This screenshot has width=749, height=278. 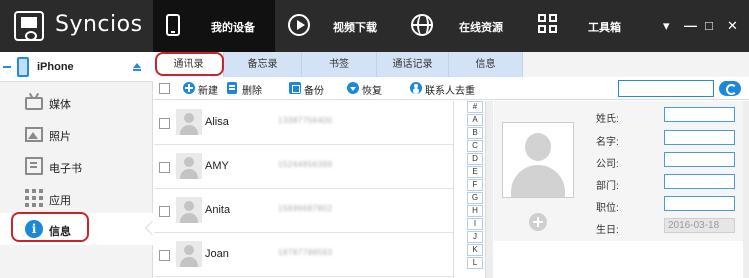 I want to click on department-label: 部门:, so click(x=607, y=186).